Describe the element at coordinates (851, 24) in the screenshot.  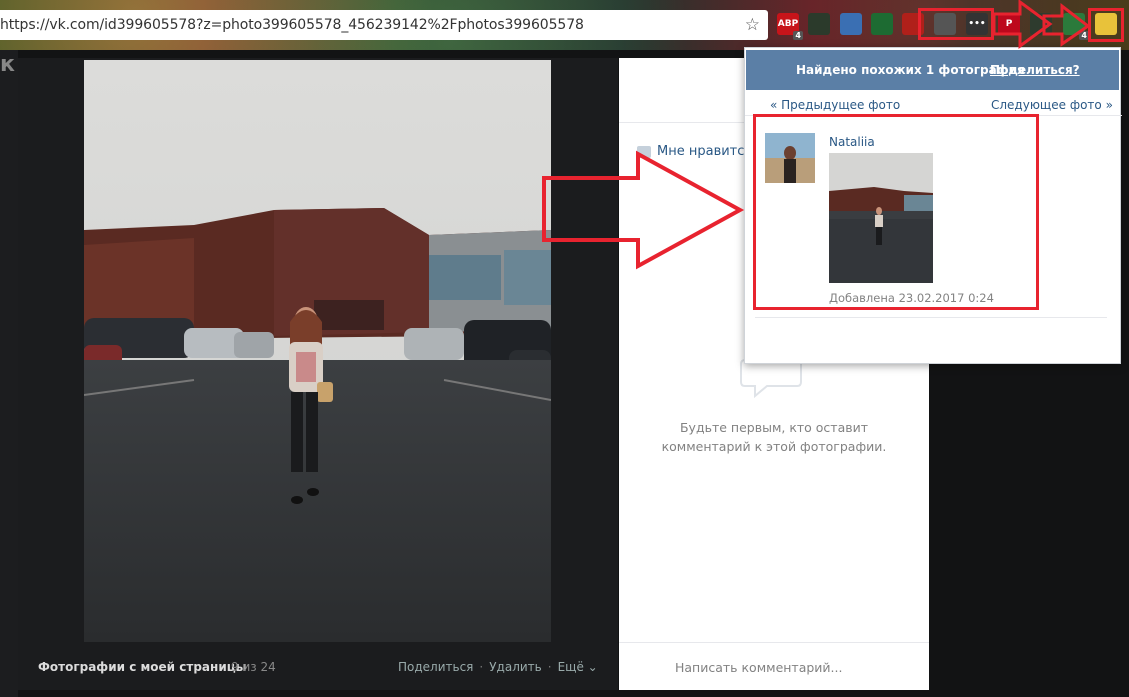
I see `photo-extension-icon` at that location.